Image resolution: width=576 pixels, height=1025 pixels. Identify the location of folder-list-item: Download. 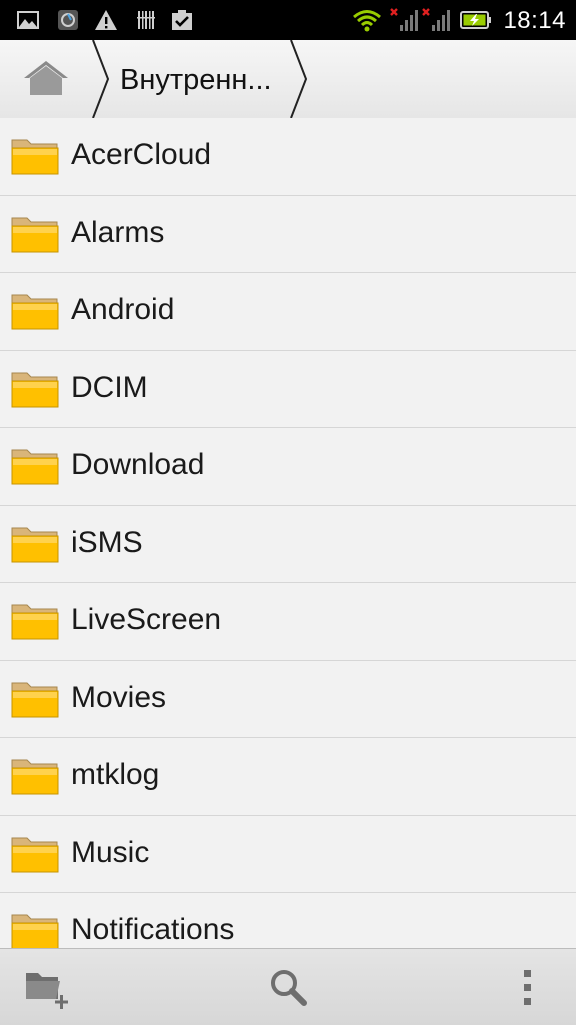
(288, 467).